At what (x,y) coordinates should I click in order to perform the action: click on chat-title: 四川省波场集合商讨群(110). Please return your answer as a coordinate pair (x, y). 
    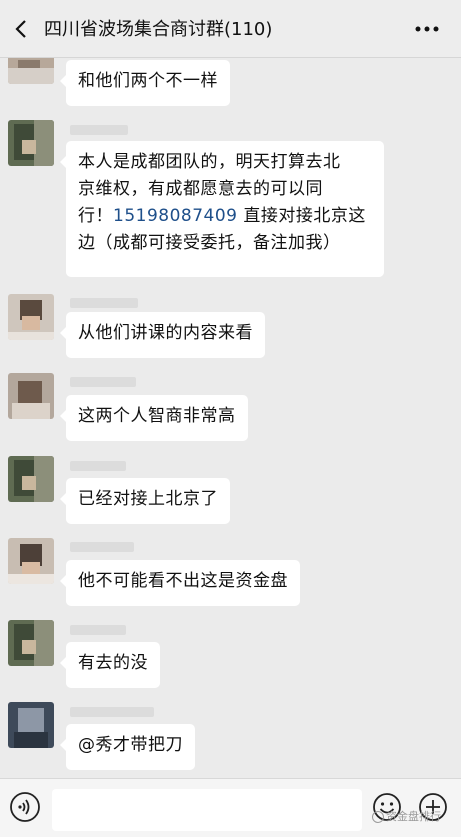
    Looking at the image, I should click on (158, 29).